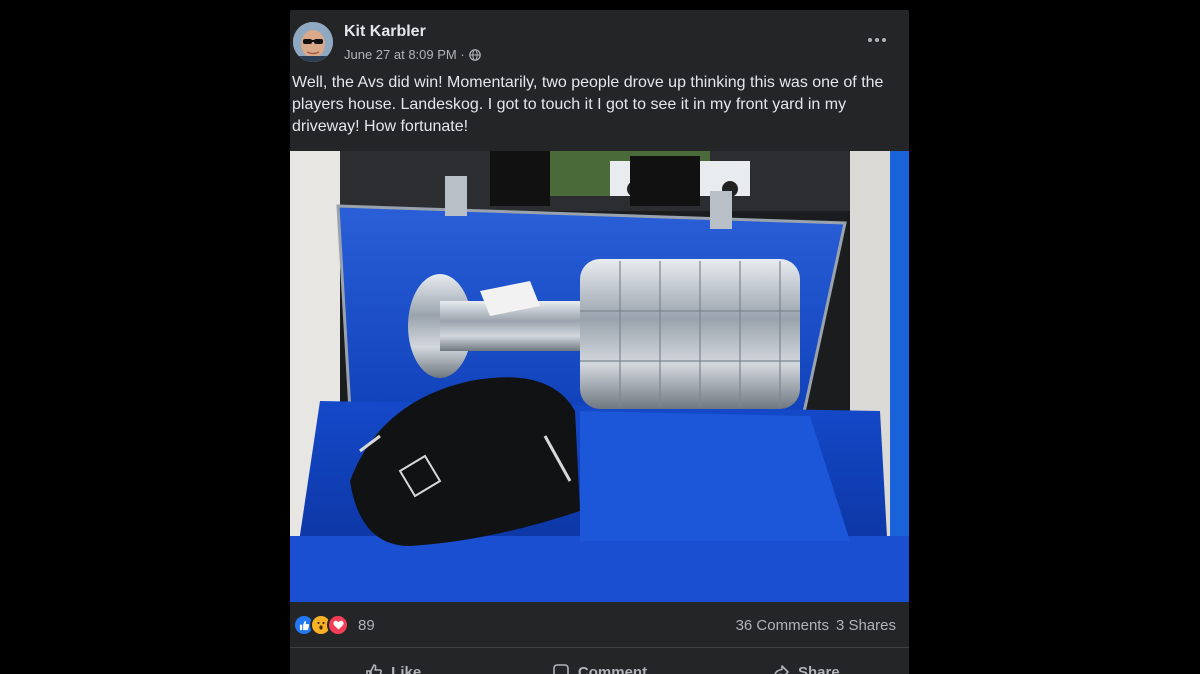 The image size is (1200, 674). What do you see at coordinates (404, 54) in the screenshot?
I see `post-timestamp: June 27 at 8:09 PM ·` at bounding box center [404, 54].